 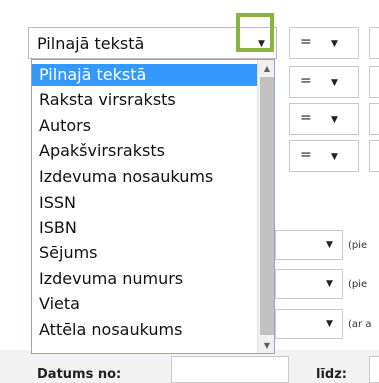 What do you see at coordinates (91, 43) in the screenshot?
I see `field-select-value: Pilnajā tekstā` at bounding box center [91, 43].